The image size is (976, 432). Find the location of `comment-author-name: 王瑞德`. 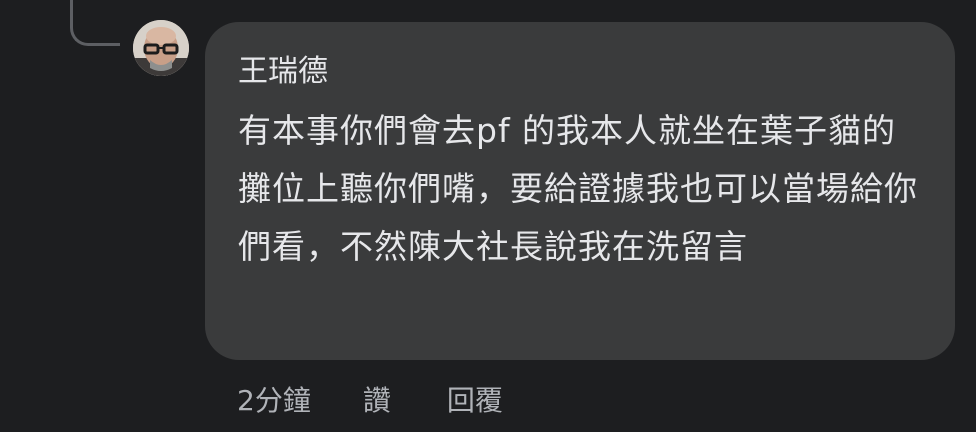

comment-author-name: 王瑞德 is located at coordinates (581, 72).